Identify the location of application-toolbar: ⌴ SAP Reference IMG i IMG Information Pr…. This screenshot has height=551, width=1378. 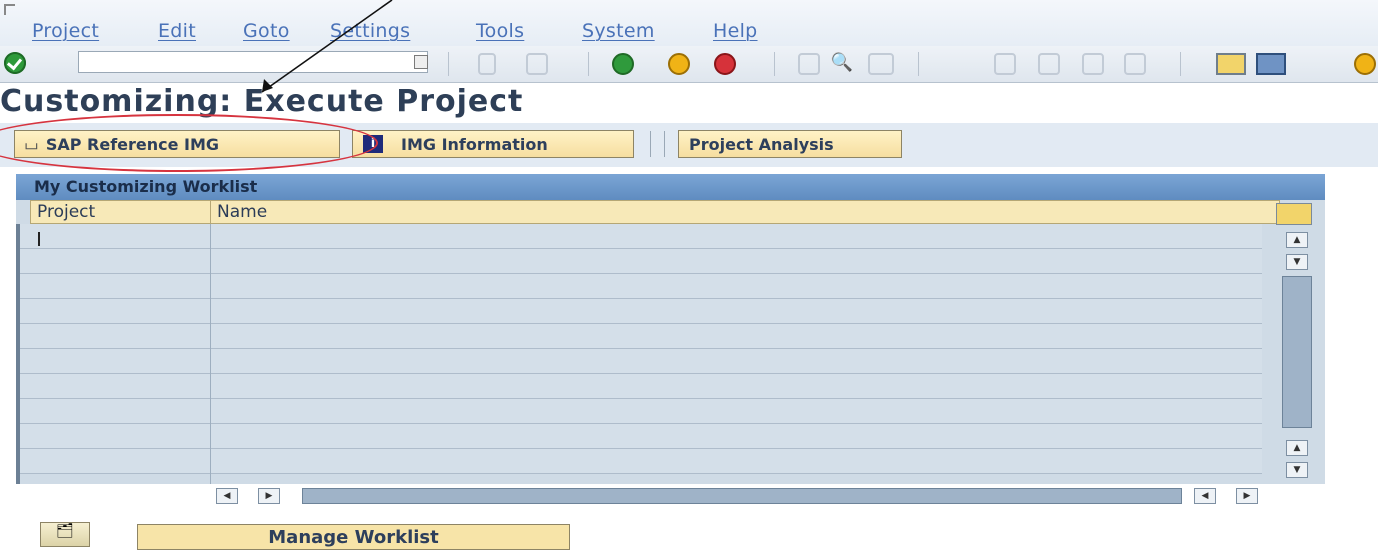
(689, 145).